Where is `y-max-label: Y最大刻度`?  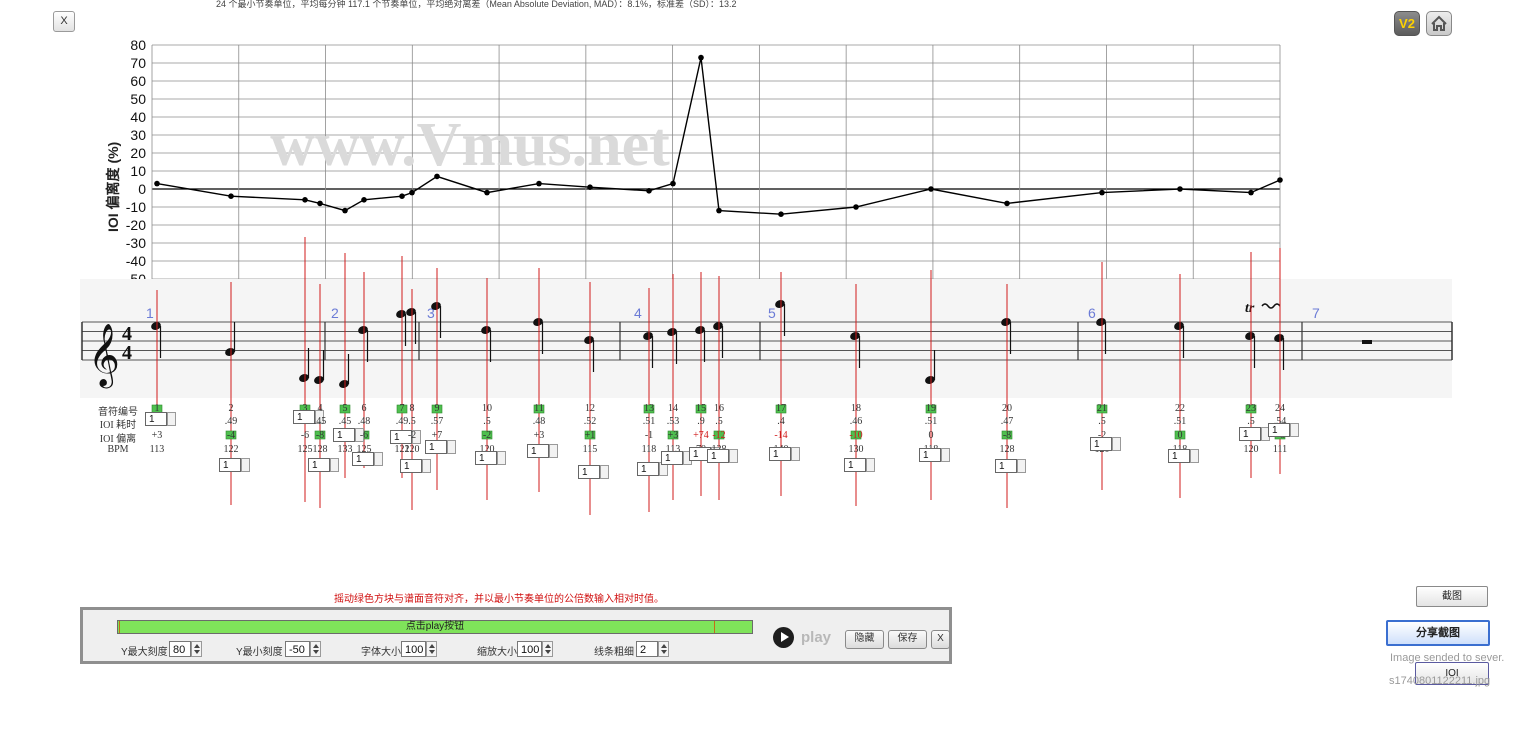 y-max-label: Y最大刻度 is located at coordinates (144, 652).